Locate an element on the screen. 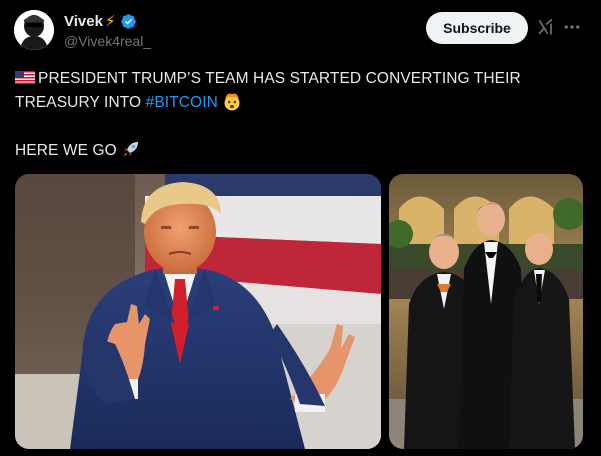 The image size is (601, 456). subscribe-button: Subscribe is located at coordinates (477, 28).